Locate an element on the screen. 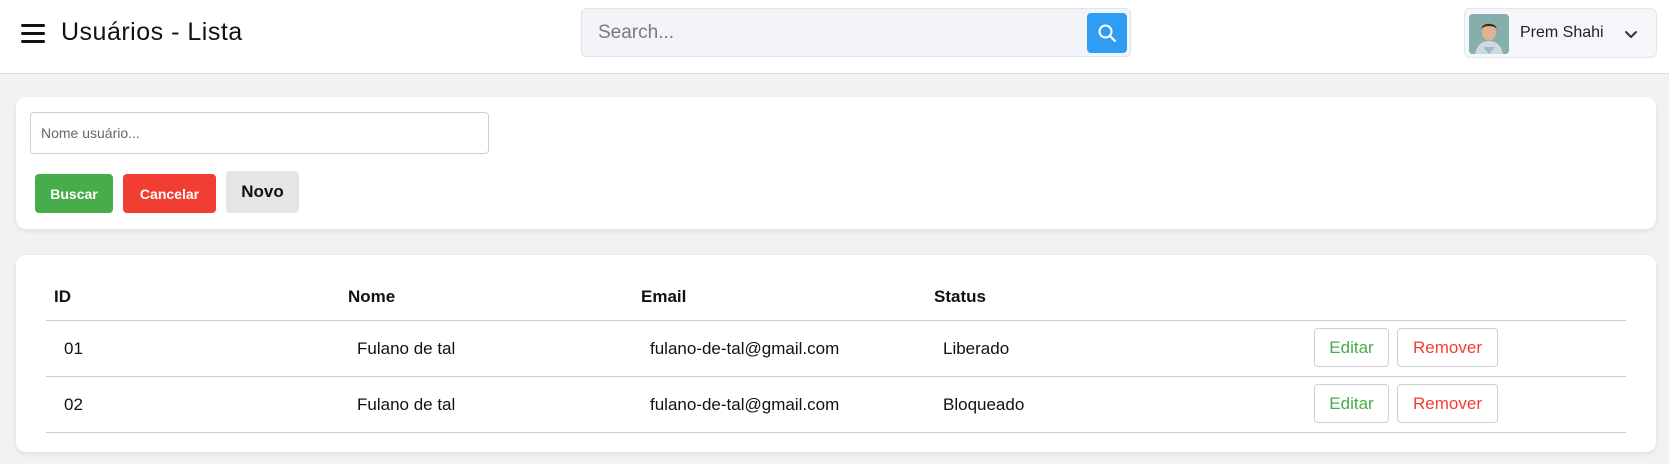  user-menu: Prem Shahi is located at coordinates (1560, 33).